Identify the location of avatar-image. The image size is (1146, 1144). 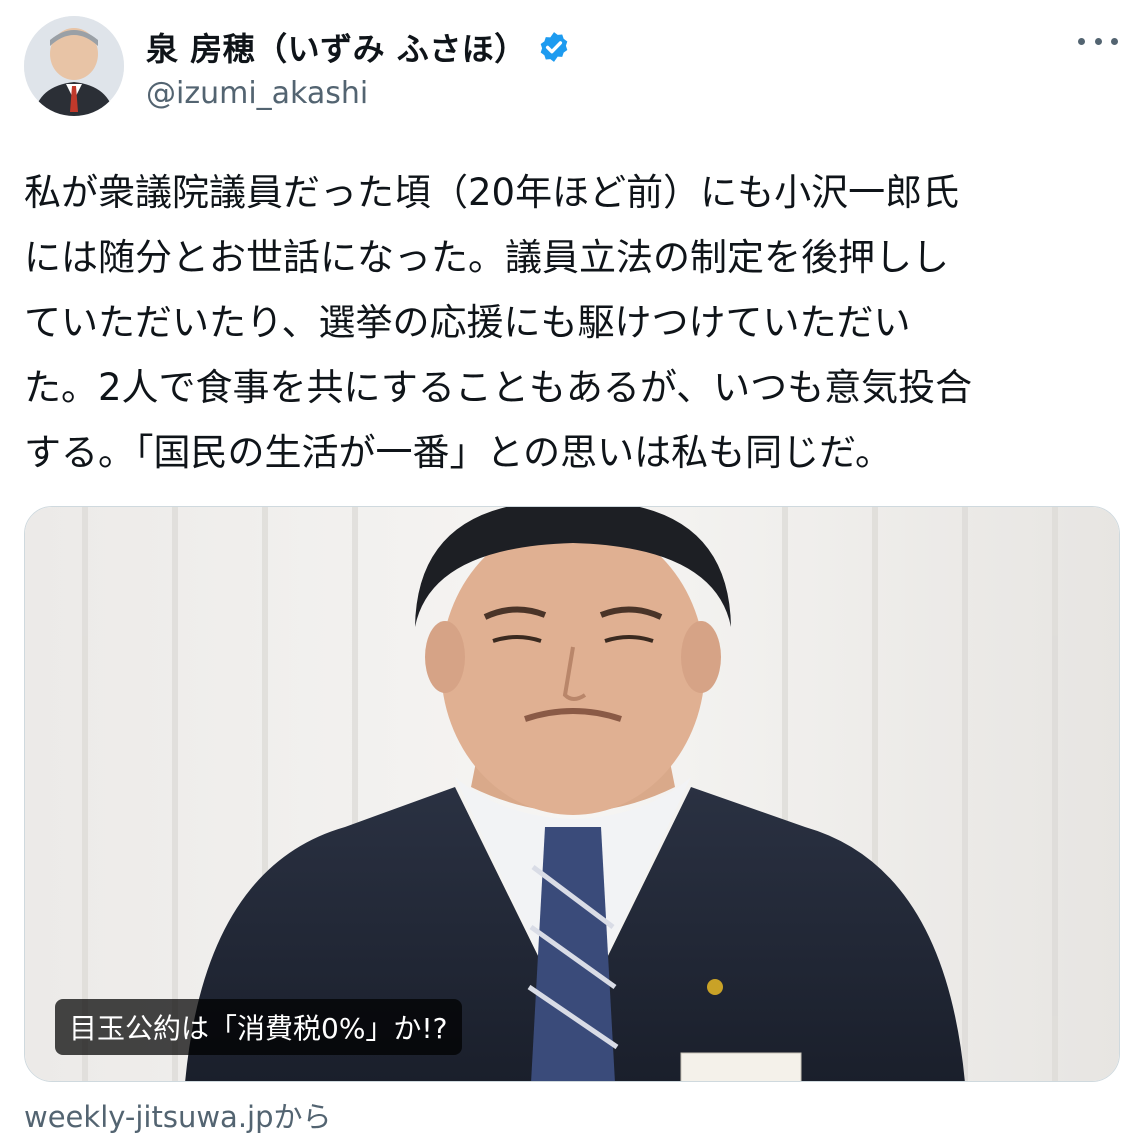
(74, 66).